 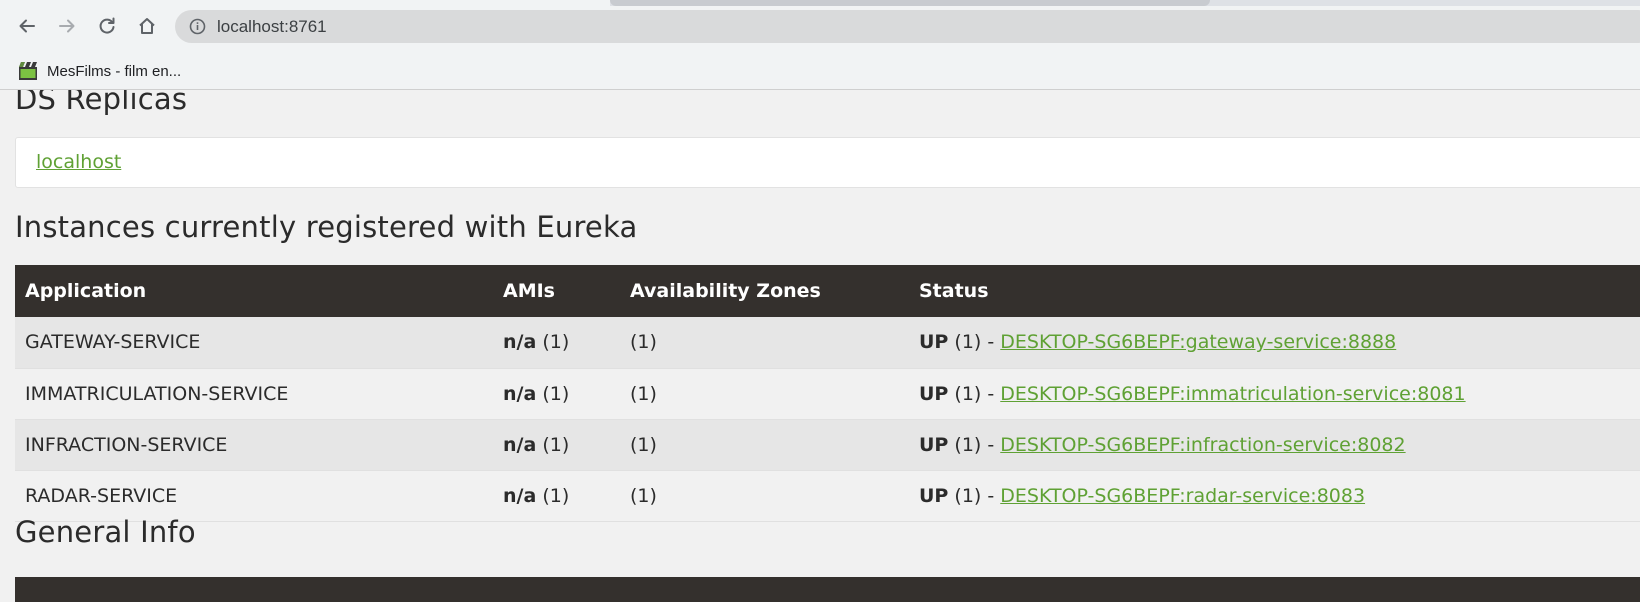 I want to click on info-circle-icon, so click(x=197, y=26).